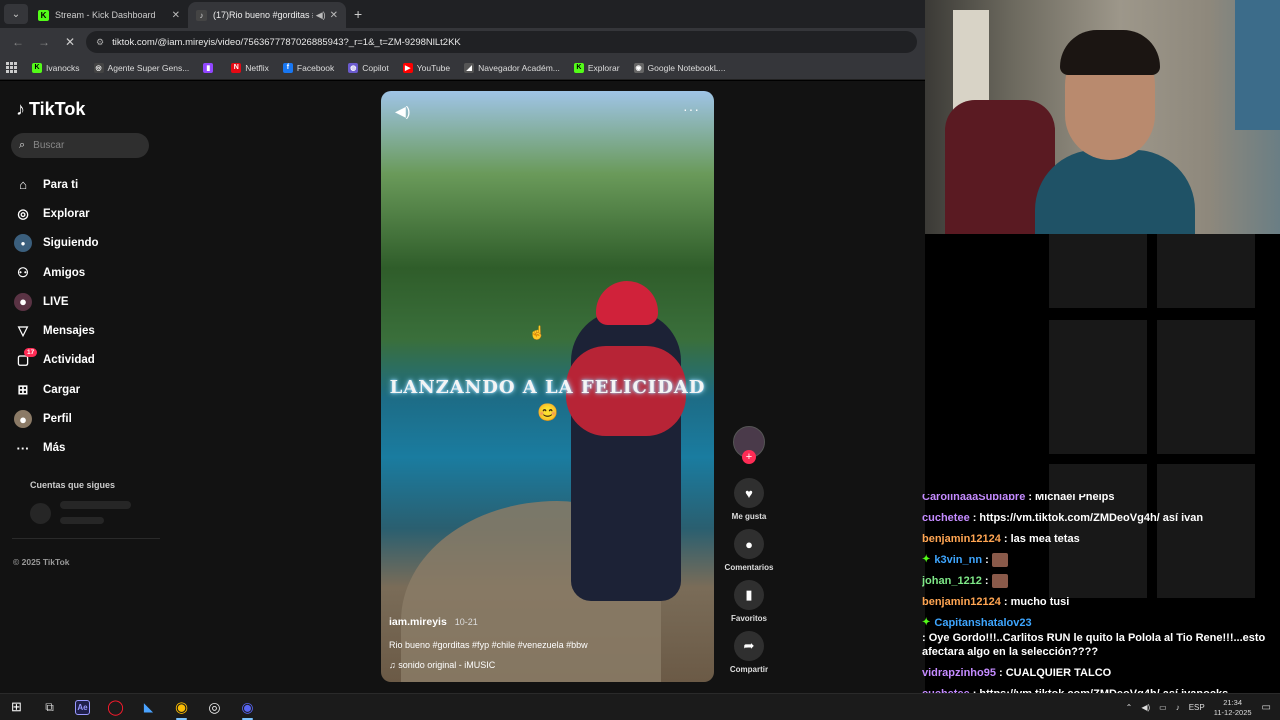 The height and width of the screenshot is (720, 1280). What do you see at coordinates (973, 499) in the screenshot?
I see `chat-username: CarolinaaaSublabre` at bounding box center [973, 499].